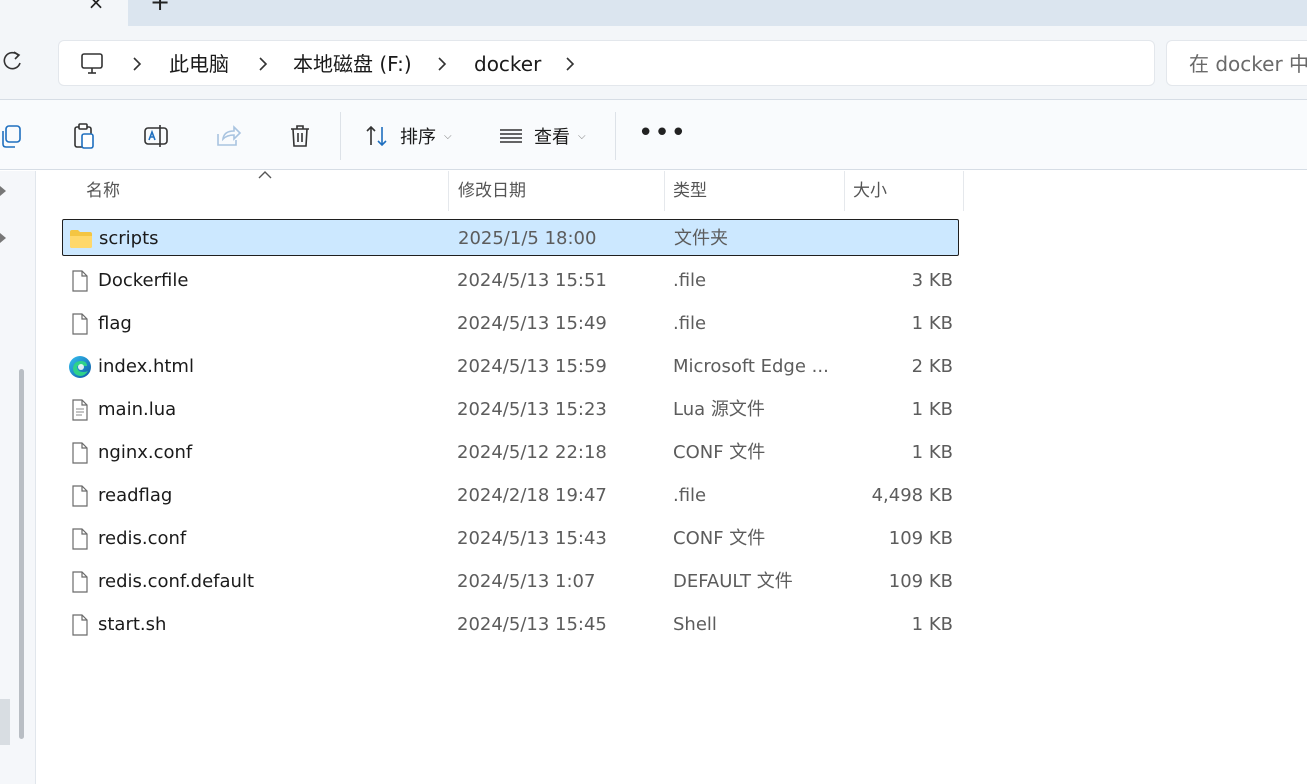  I want to click on file-size: 4,498 KB, so click(912, 495).